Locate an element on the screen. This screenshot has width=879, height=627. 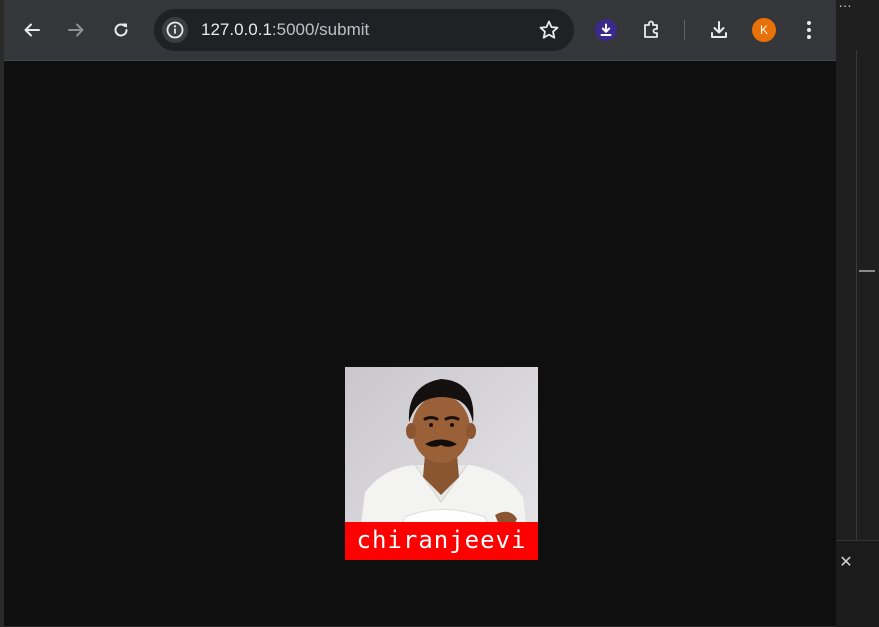
url-text: 127.0.0.1:5000/submit is located at coordinates (285, 30).